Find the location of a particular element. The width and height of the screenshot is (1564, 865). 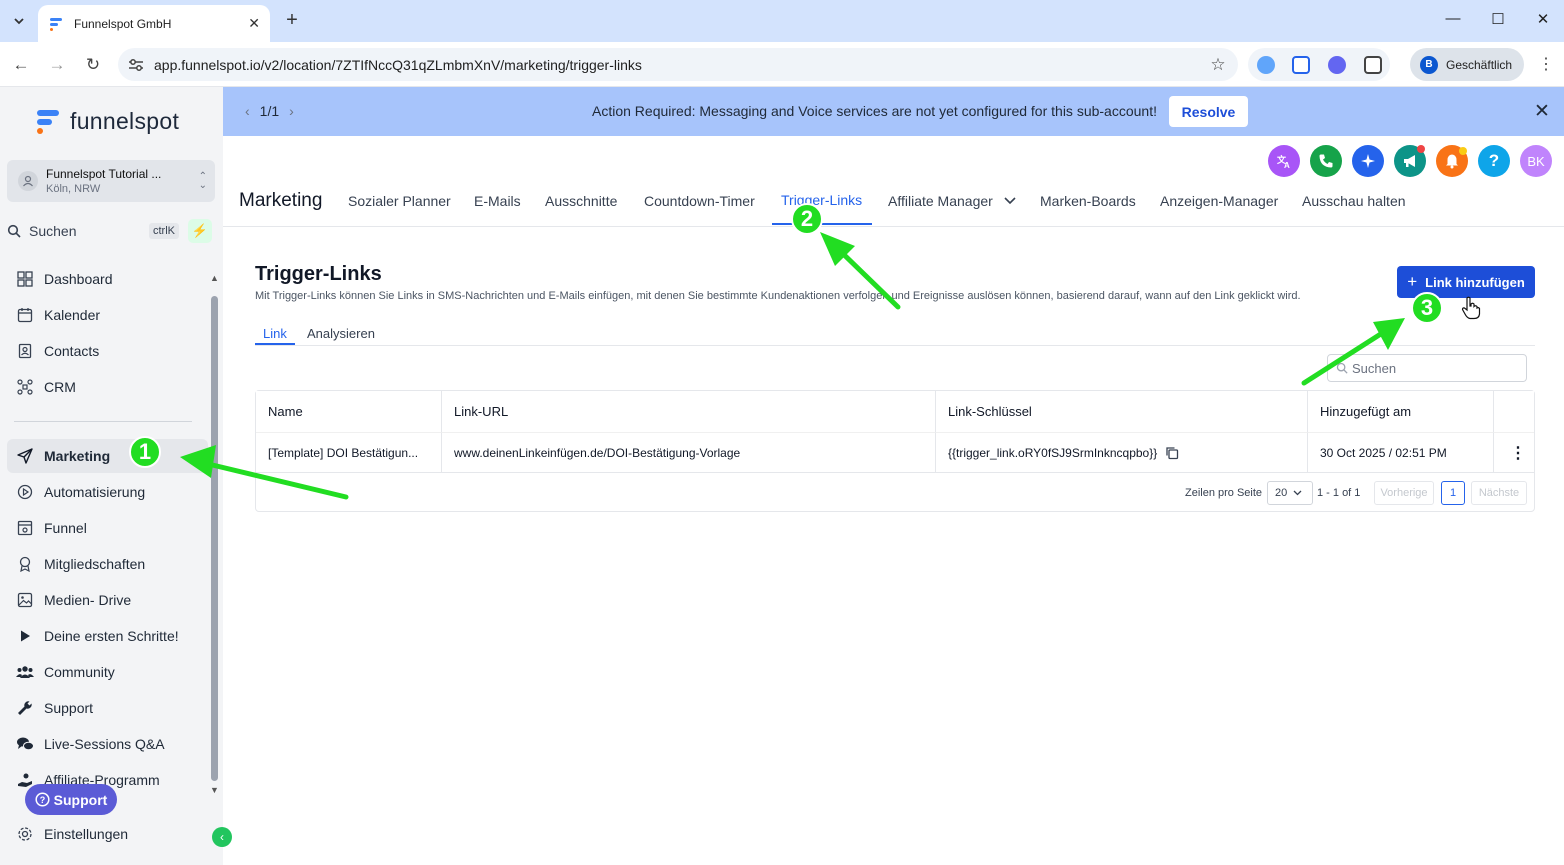

rows-per-page-select: 20 is located at coordinates (1290, 493).